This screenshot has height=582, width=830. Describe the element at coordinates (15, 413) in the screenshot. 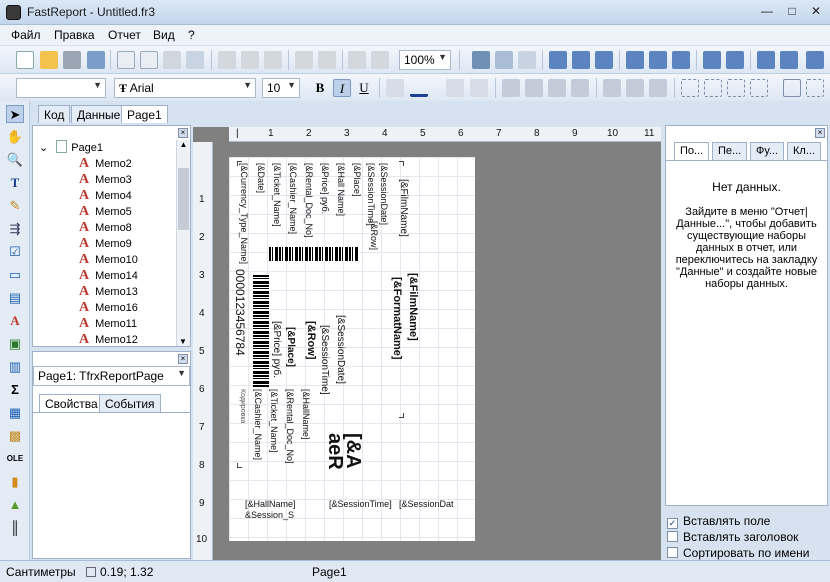

I see `cross-tool-icon: ▦` at that location.